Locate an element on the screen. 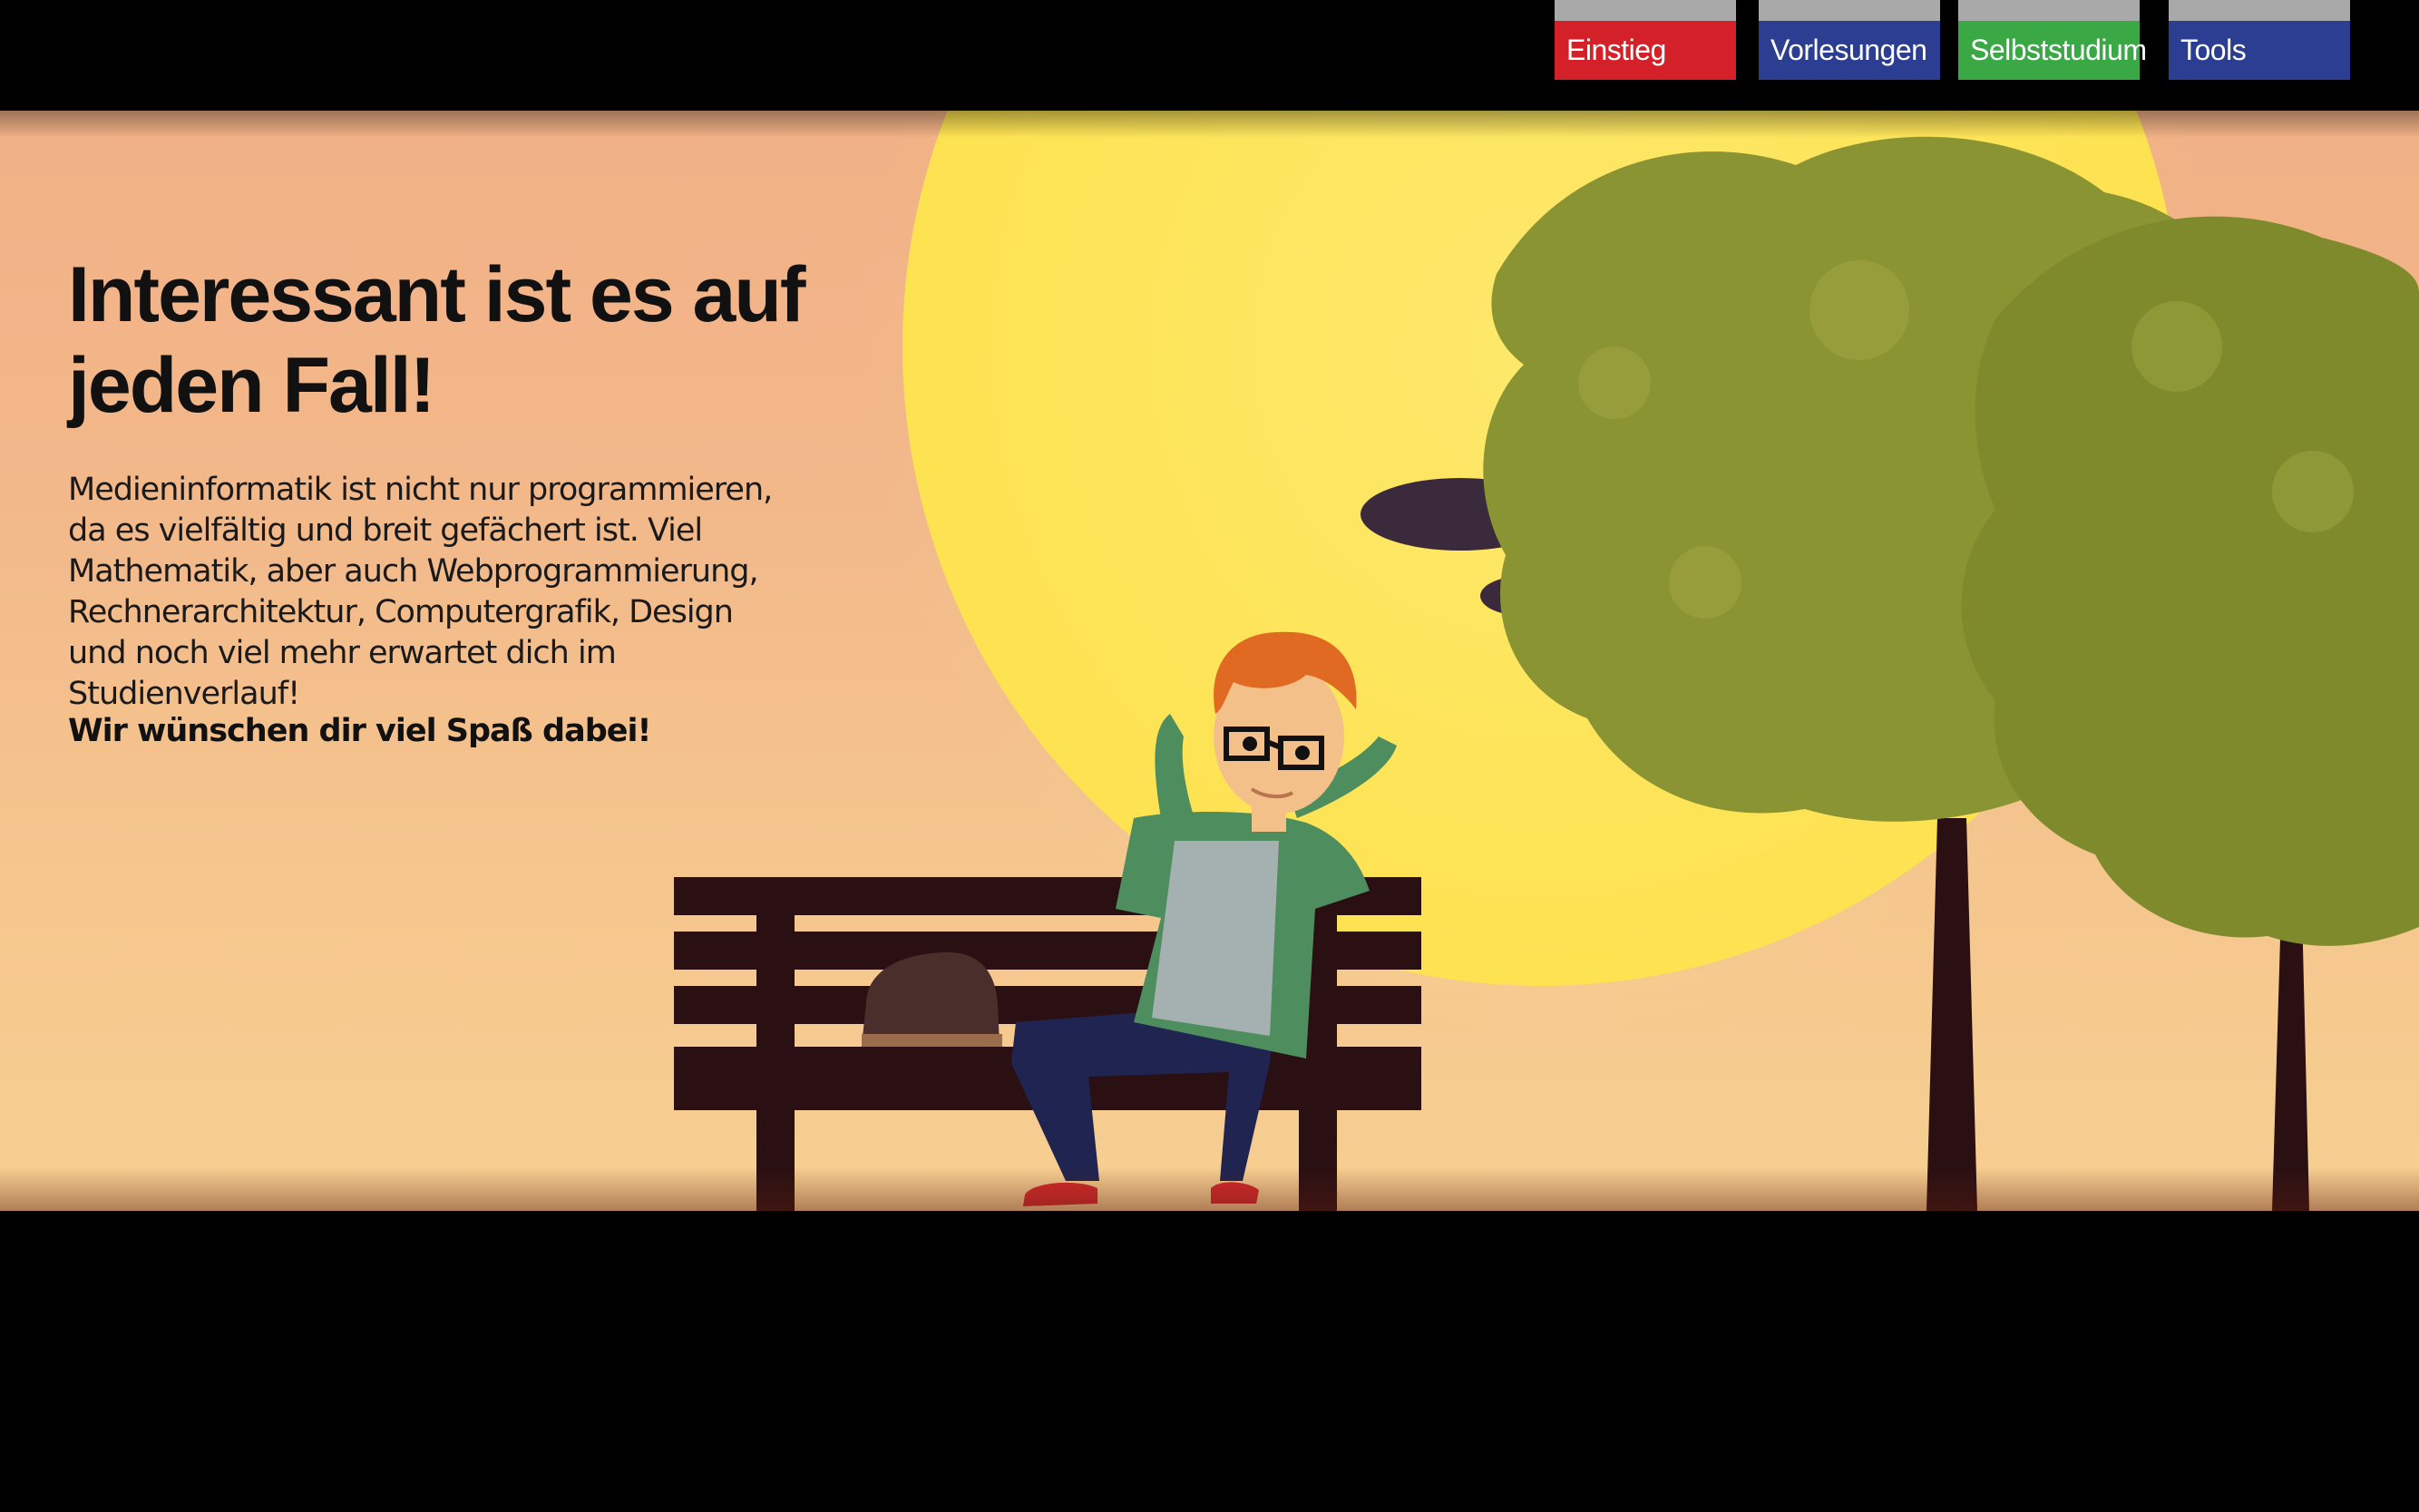 The width and height of the screenshot is (2419, 1512). tree-trunk is located at coordinates (2291, 1060).